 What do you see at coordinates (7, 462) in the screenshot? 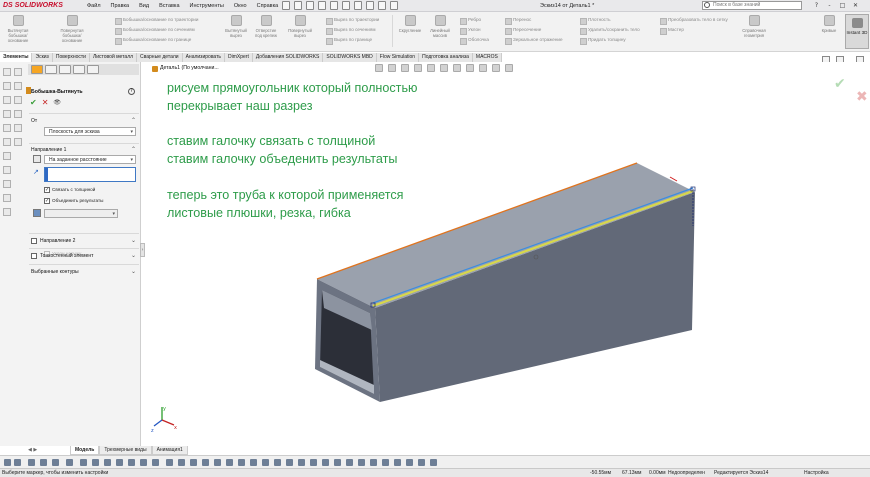
I see `filter-icon` at bounding box center [7, 462].